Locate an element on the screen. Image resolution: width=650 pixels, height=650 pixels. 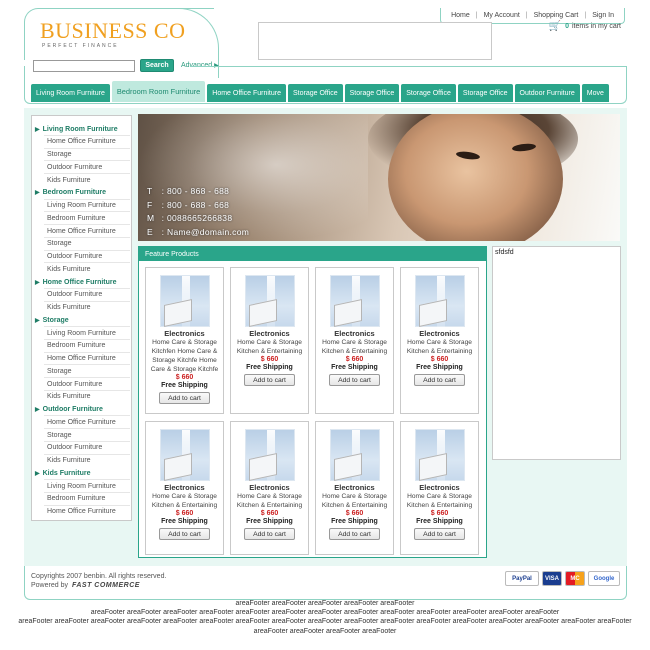
nav-tab-home-office-furniture: Home Office Furniture is located at coordinates (246, 93).